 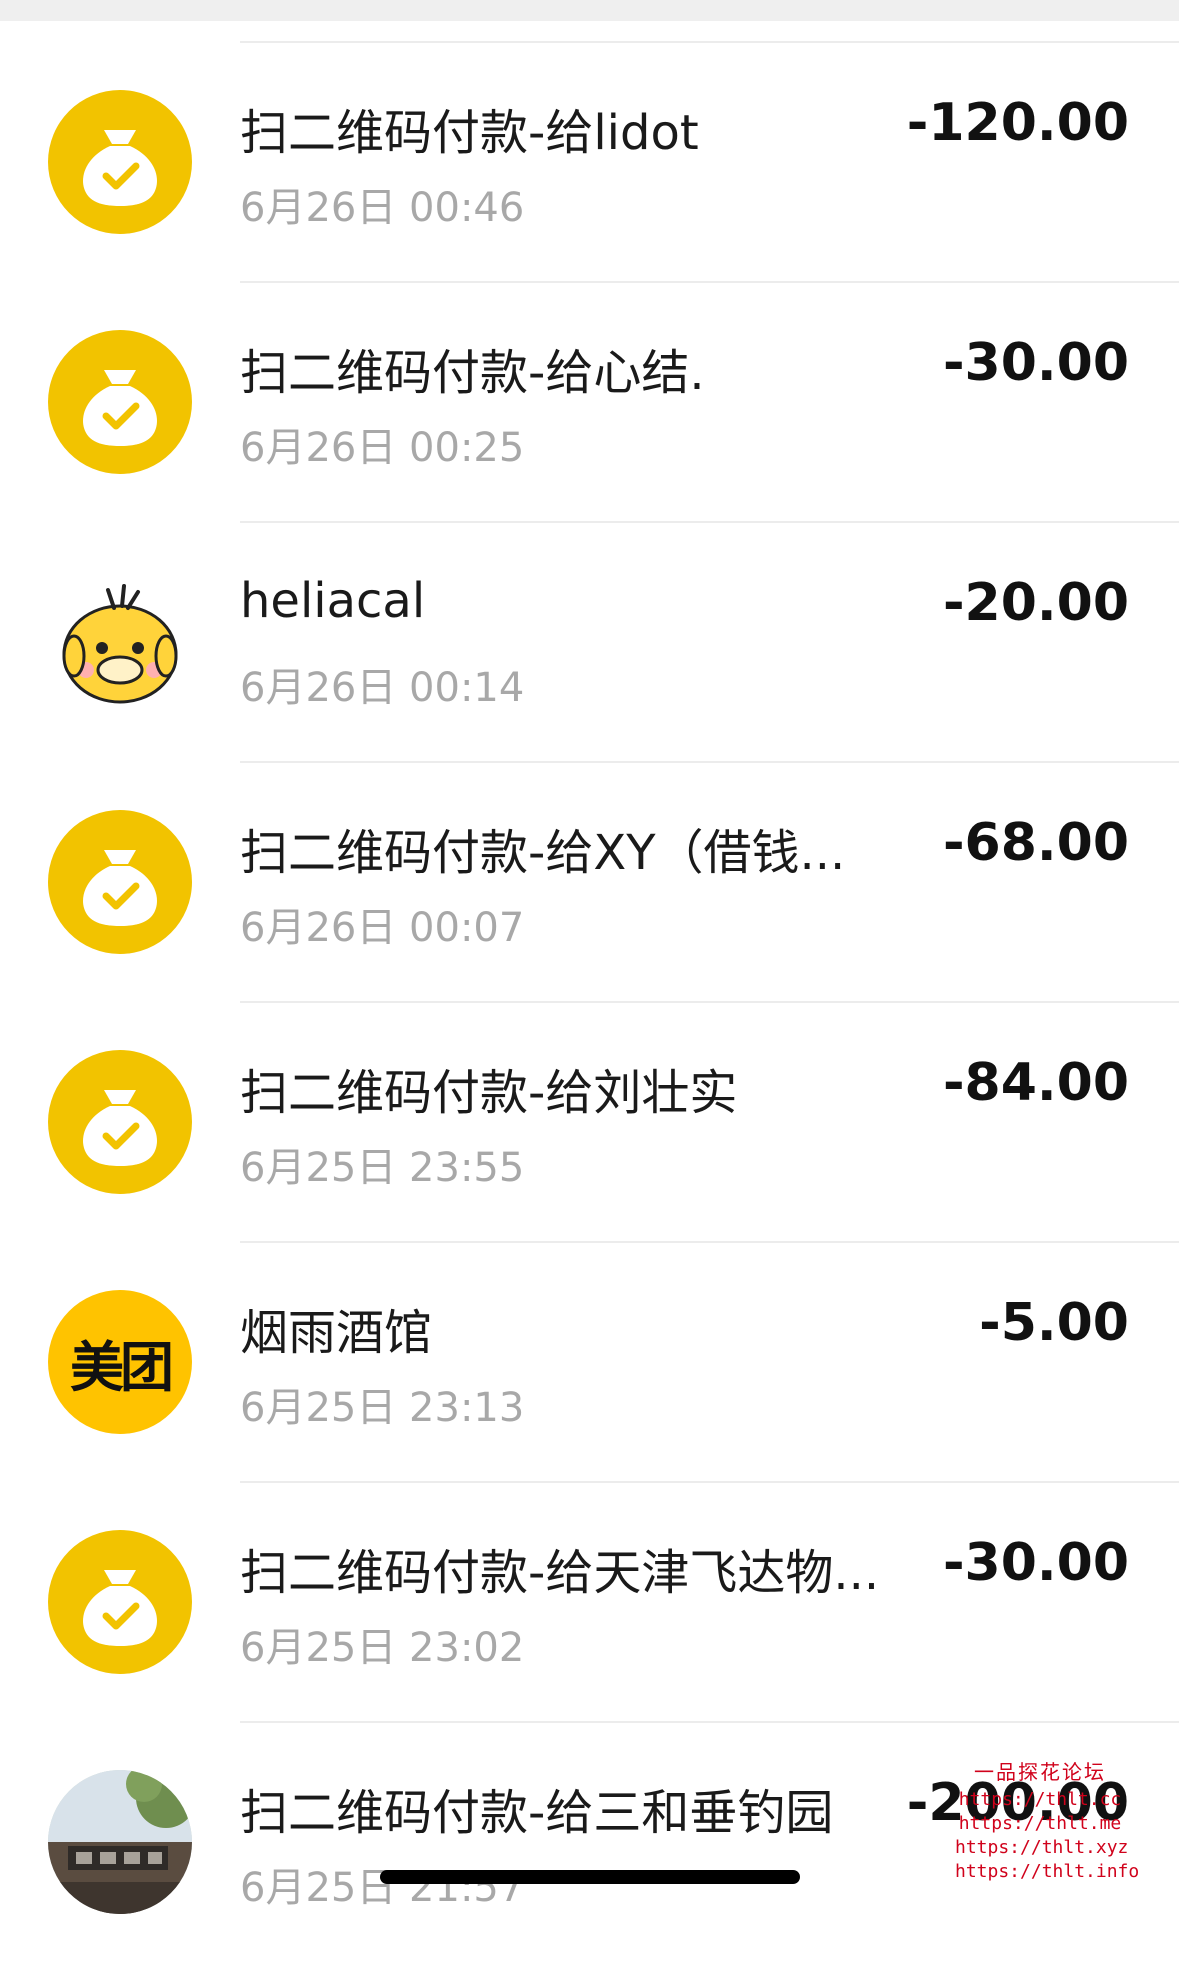 What do you see at coordinates (122, 1367) in the screenshot?
I see `meituan-logo-text: 美团` at bounding box center [122, 1367].